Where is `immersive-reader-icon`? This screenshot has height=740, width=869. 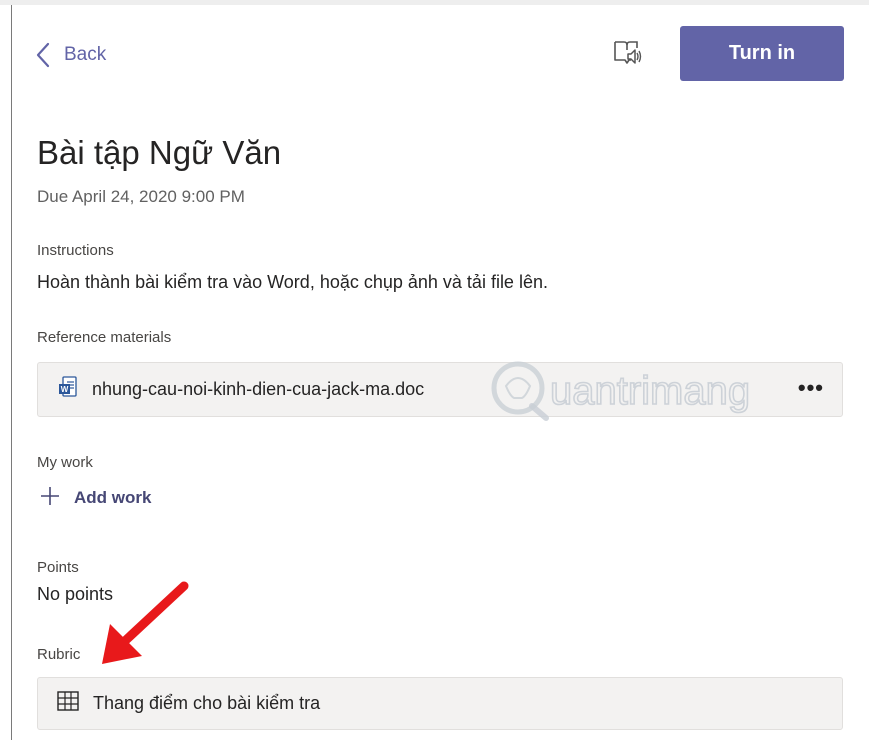
immersive-reader-icon is located at coordinates (627, 54).